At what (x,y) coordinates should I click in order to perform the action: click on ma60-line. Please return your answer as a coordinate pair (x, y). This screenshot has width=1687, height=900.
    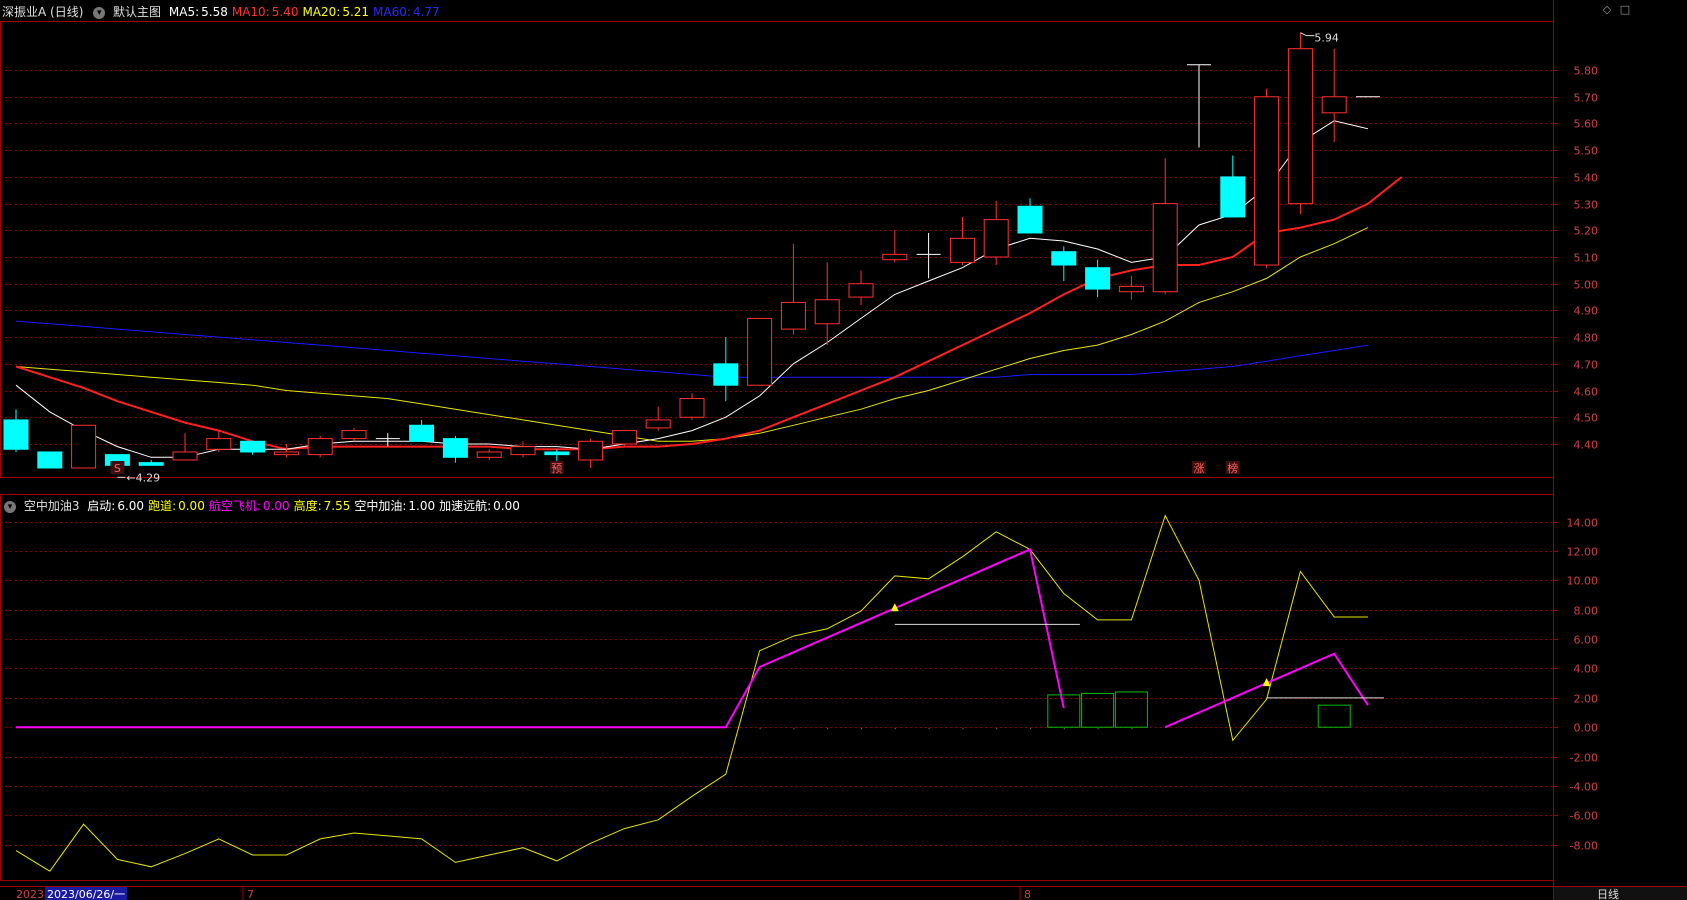
    Looking at the image, I should click on (692, 349).